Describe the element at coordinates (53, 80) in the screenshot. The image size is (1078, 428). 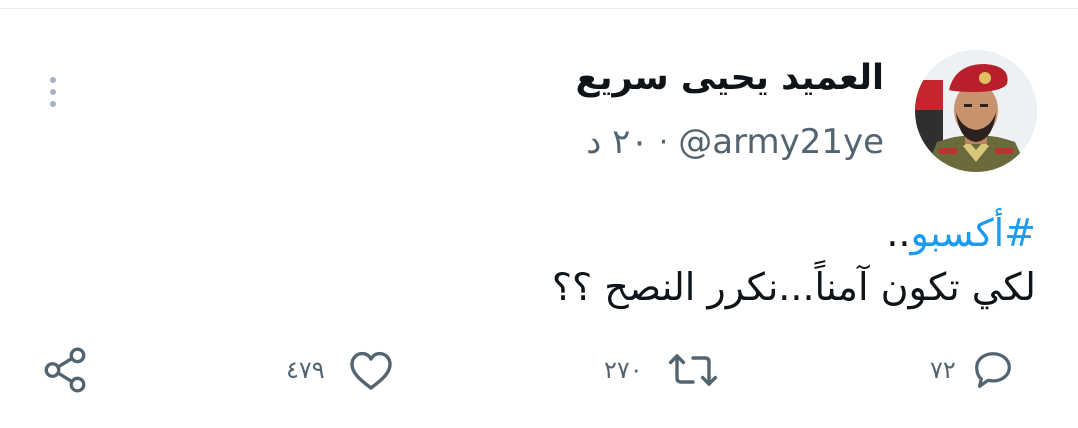
I see `vertical-dots-icon` at that location.